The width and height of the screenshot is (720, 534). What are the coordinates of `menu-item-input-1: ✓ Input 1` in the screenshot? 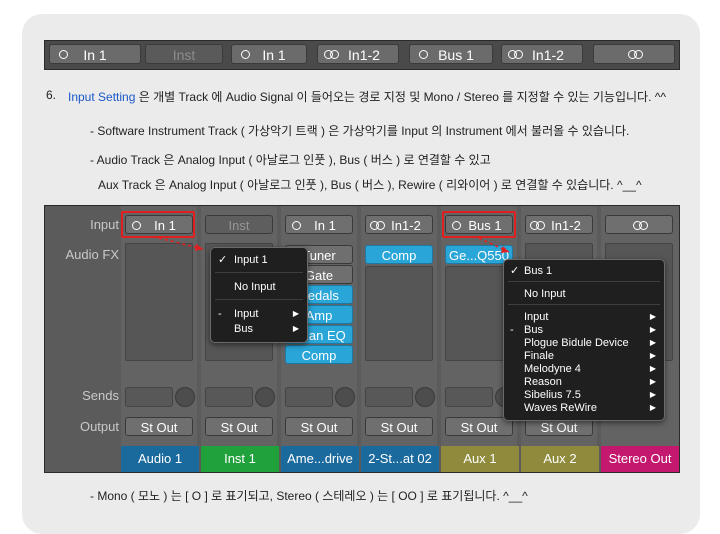 It's located at (259, 260).